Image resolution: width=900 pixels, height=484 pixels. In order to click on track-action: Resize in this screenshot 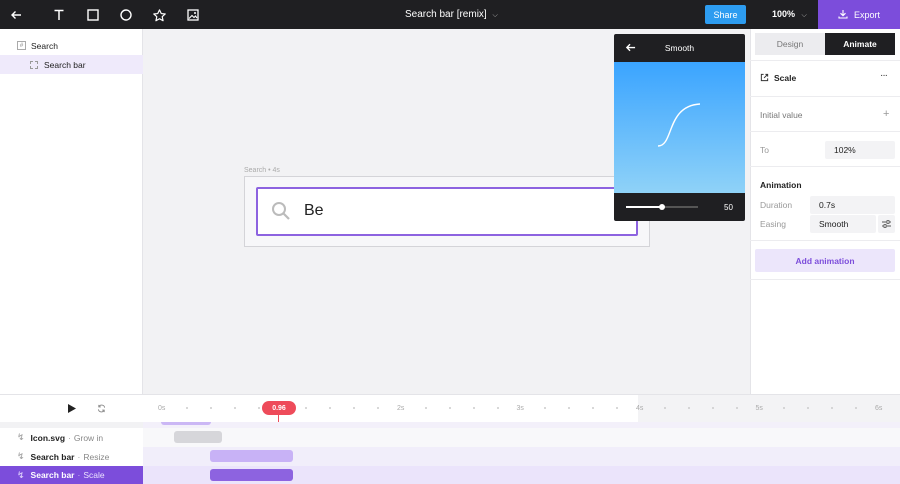, I will do `click(96, 456)`.